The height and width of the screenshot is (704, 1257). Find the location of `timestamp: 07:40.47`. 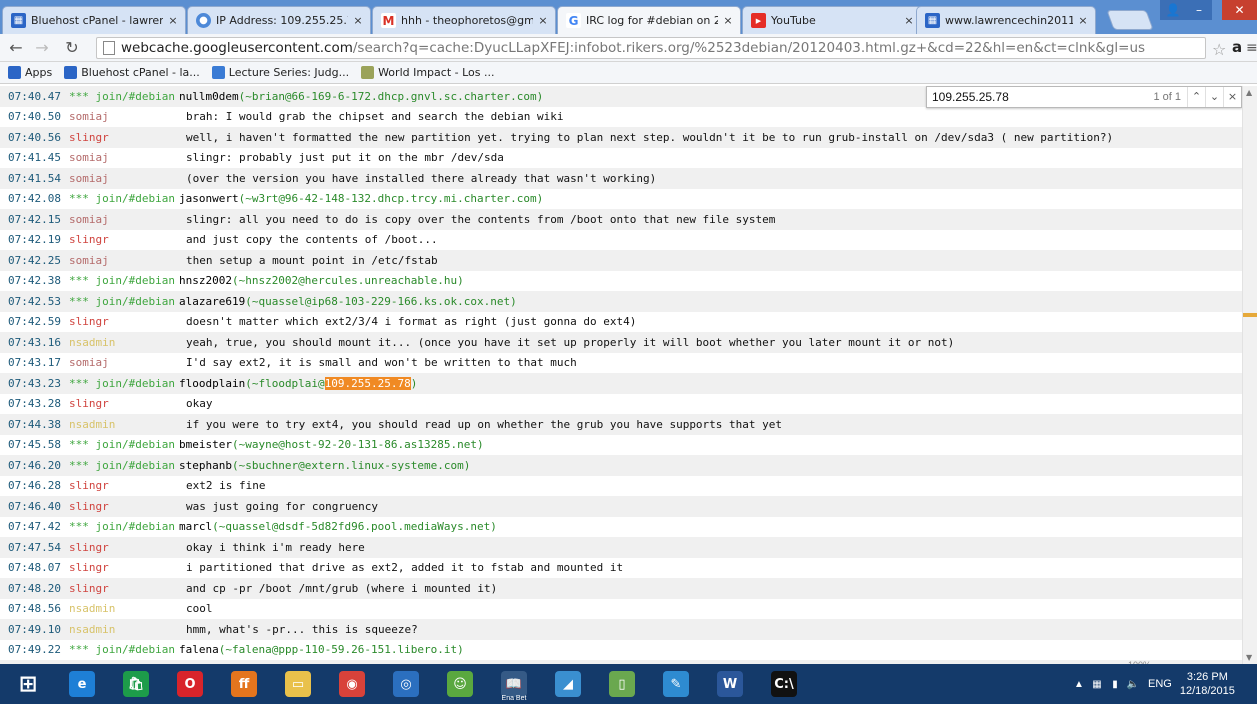

timestamp: 07:40.47 is located at coordinates (34, 96).